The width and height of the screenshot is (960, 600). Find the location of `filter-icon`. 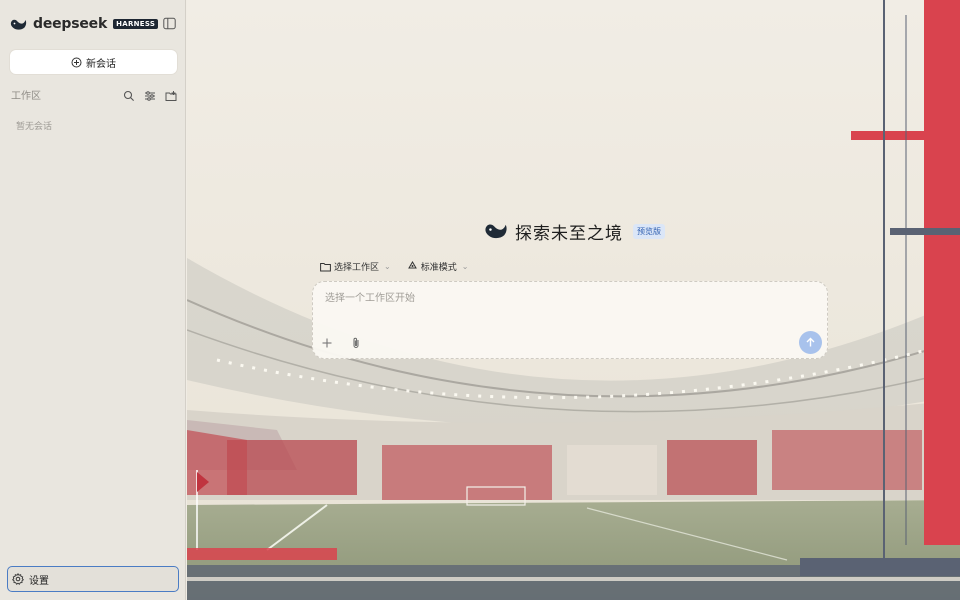

filter-icon is located at coordinates (150, 94).